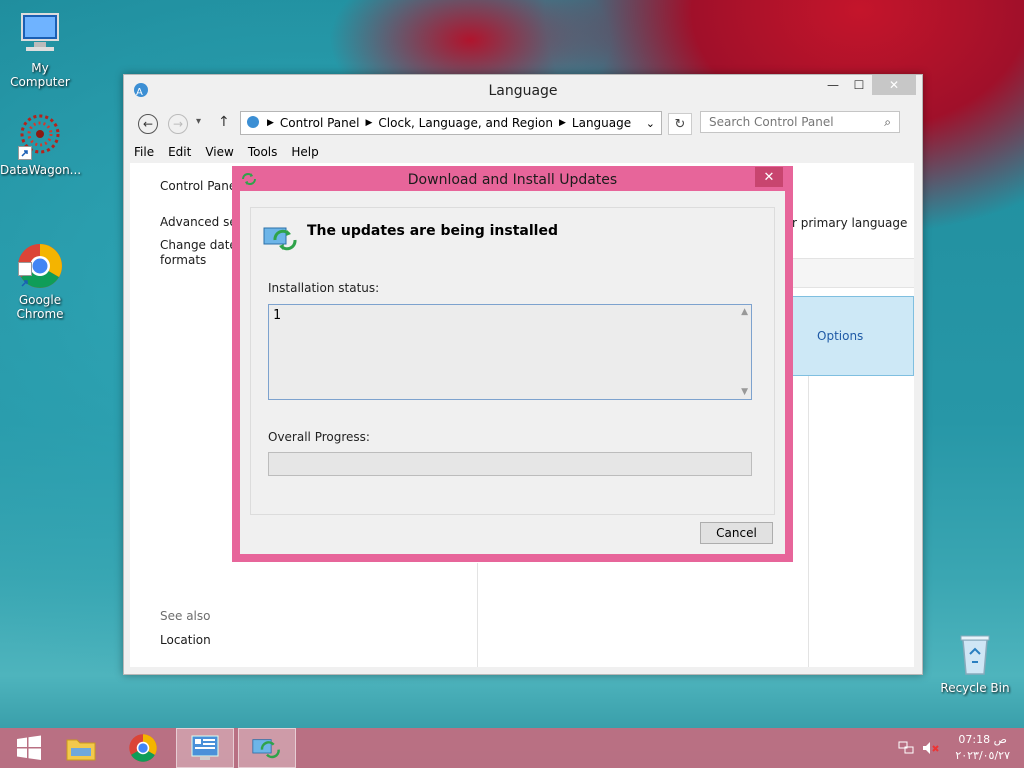 The height and width of the screenshot is (768, 1024). What do you see at coordinates (512, 748) in the screenshot?
I see `taskbar: 07:18 ص ٢٠٢٣/٠٥/٢٧` at bounding box center [512, 748].